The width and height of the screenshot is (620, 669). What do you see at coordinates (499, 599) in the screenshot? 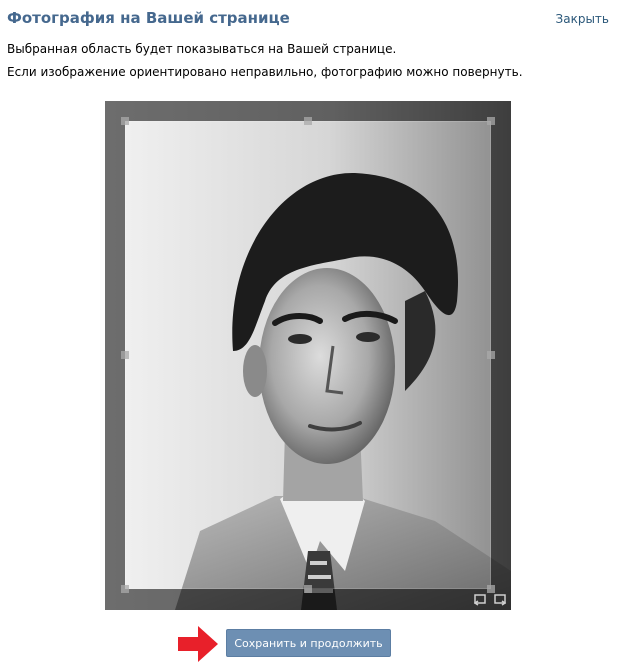
I see `rotate-right-icon` at bounding box center [499, 599].